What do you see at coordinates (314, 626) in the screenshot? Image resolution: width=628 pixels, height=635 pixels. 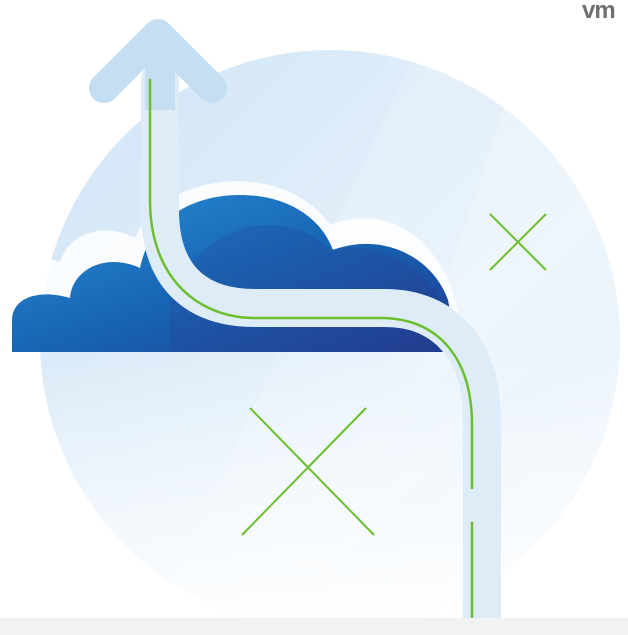 I see `bottom-bar` at bounding box center [314, 626].